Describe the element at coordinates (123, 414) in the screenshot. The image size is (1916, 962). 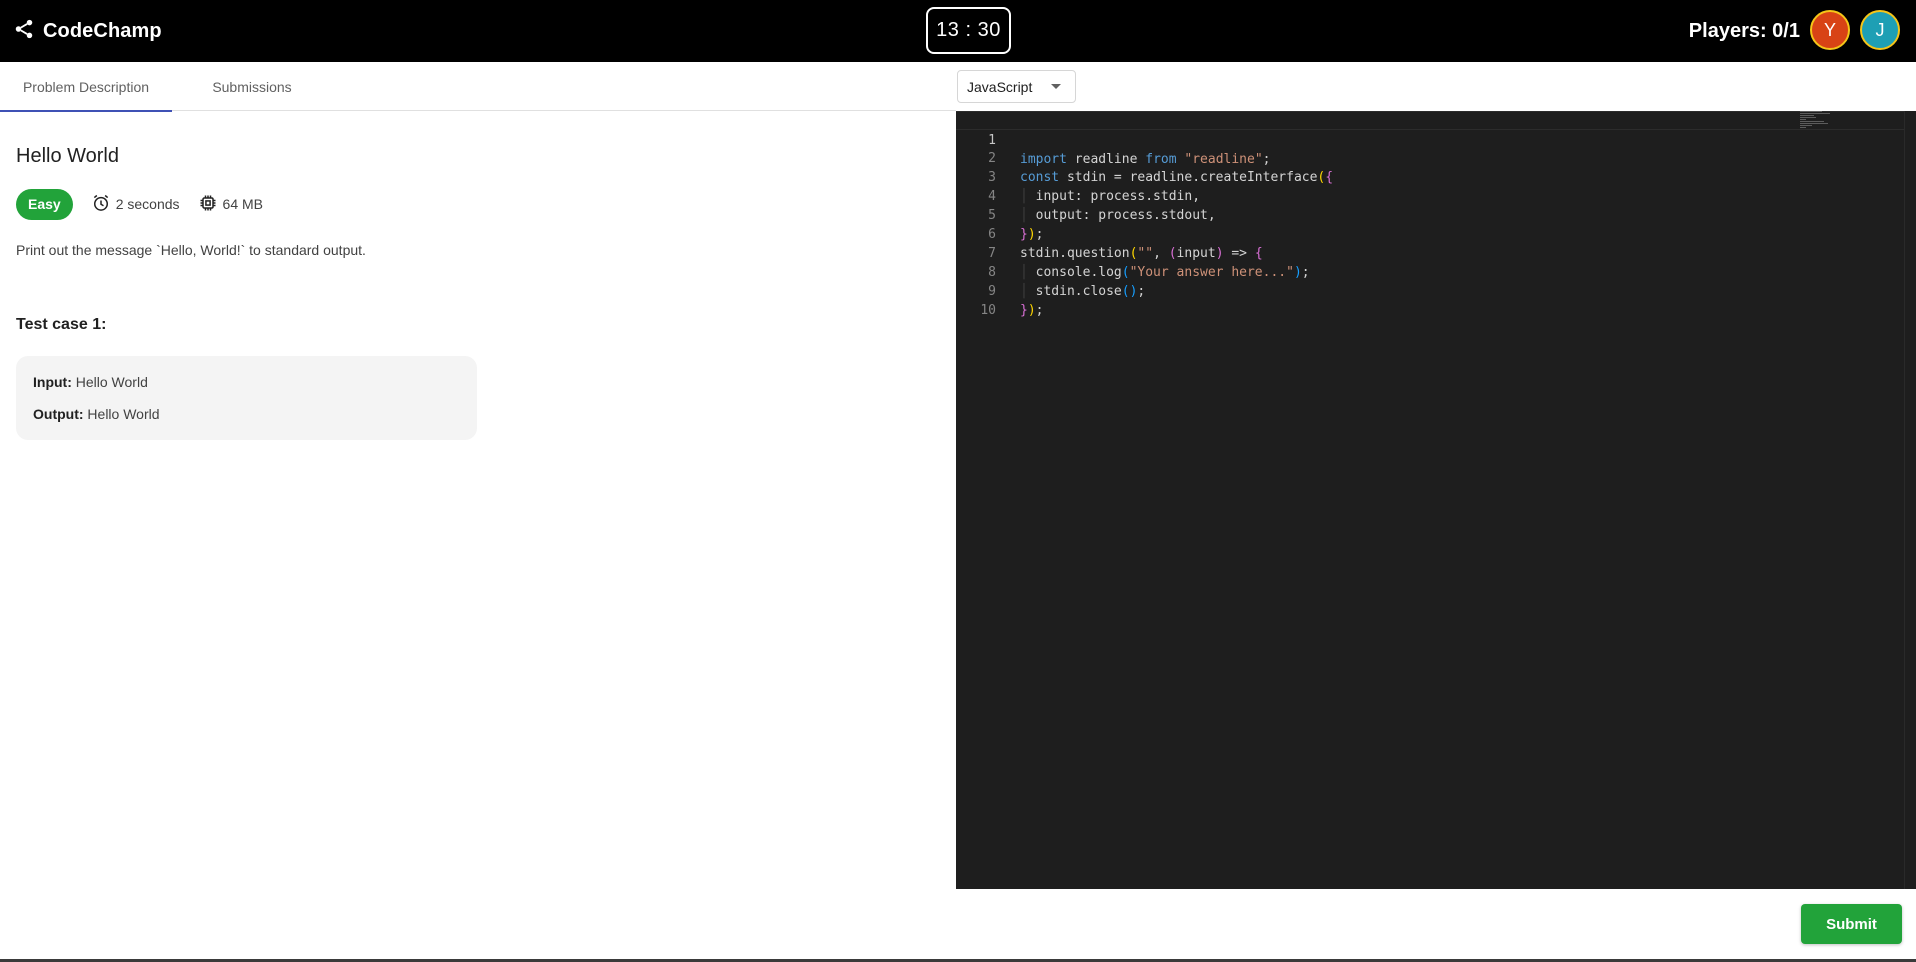
I see `output-value: Hello World` at that location.